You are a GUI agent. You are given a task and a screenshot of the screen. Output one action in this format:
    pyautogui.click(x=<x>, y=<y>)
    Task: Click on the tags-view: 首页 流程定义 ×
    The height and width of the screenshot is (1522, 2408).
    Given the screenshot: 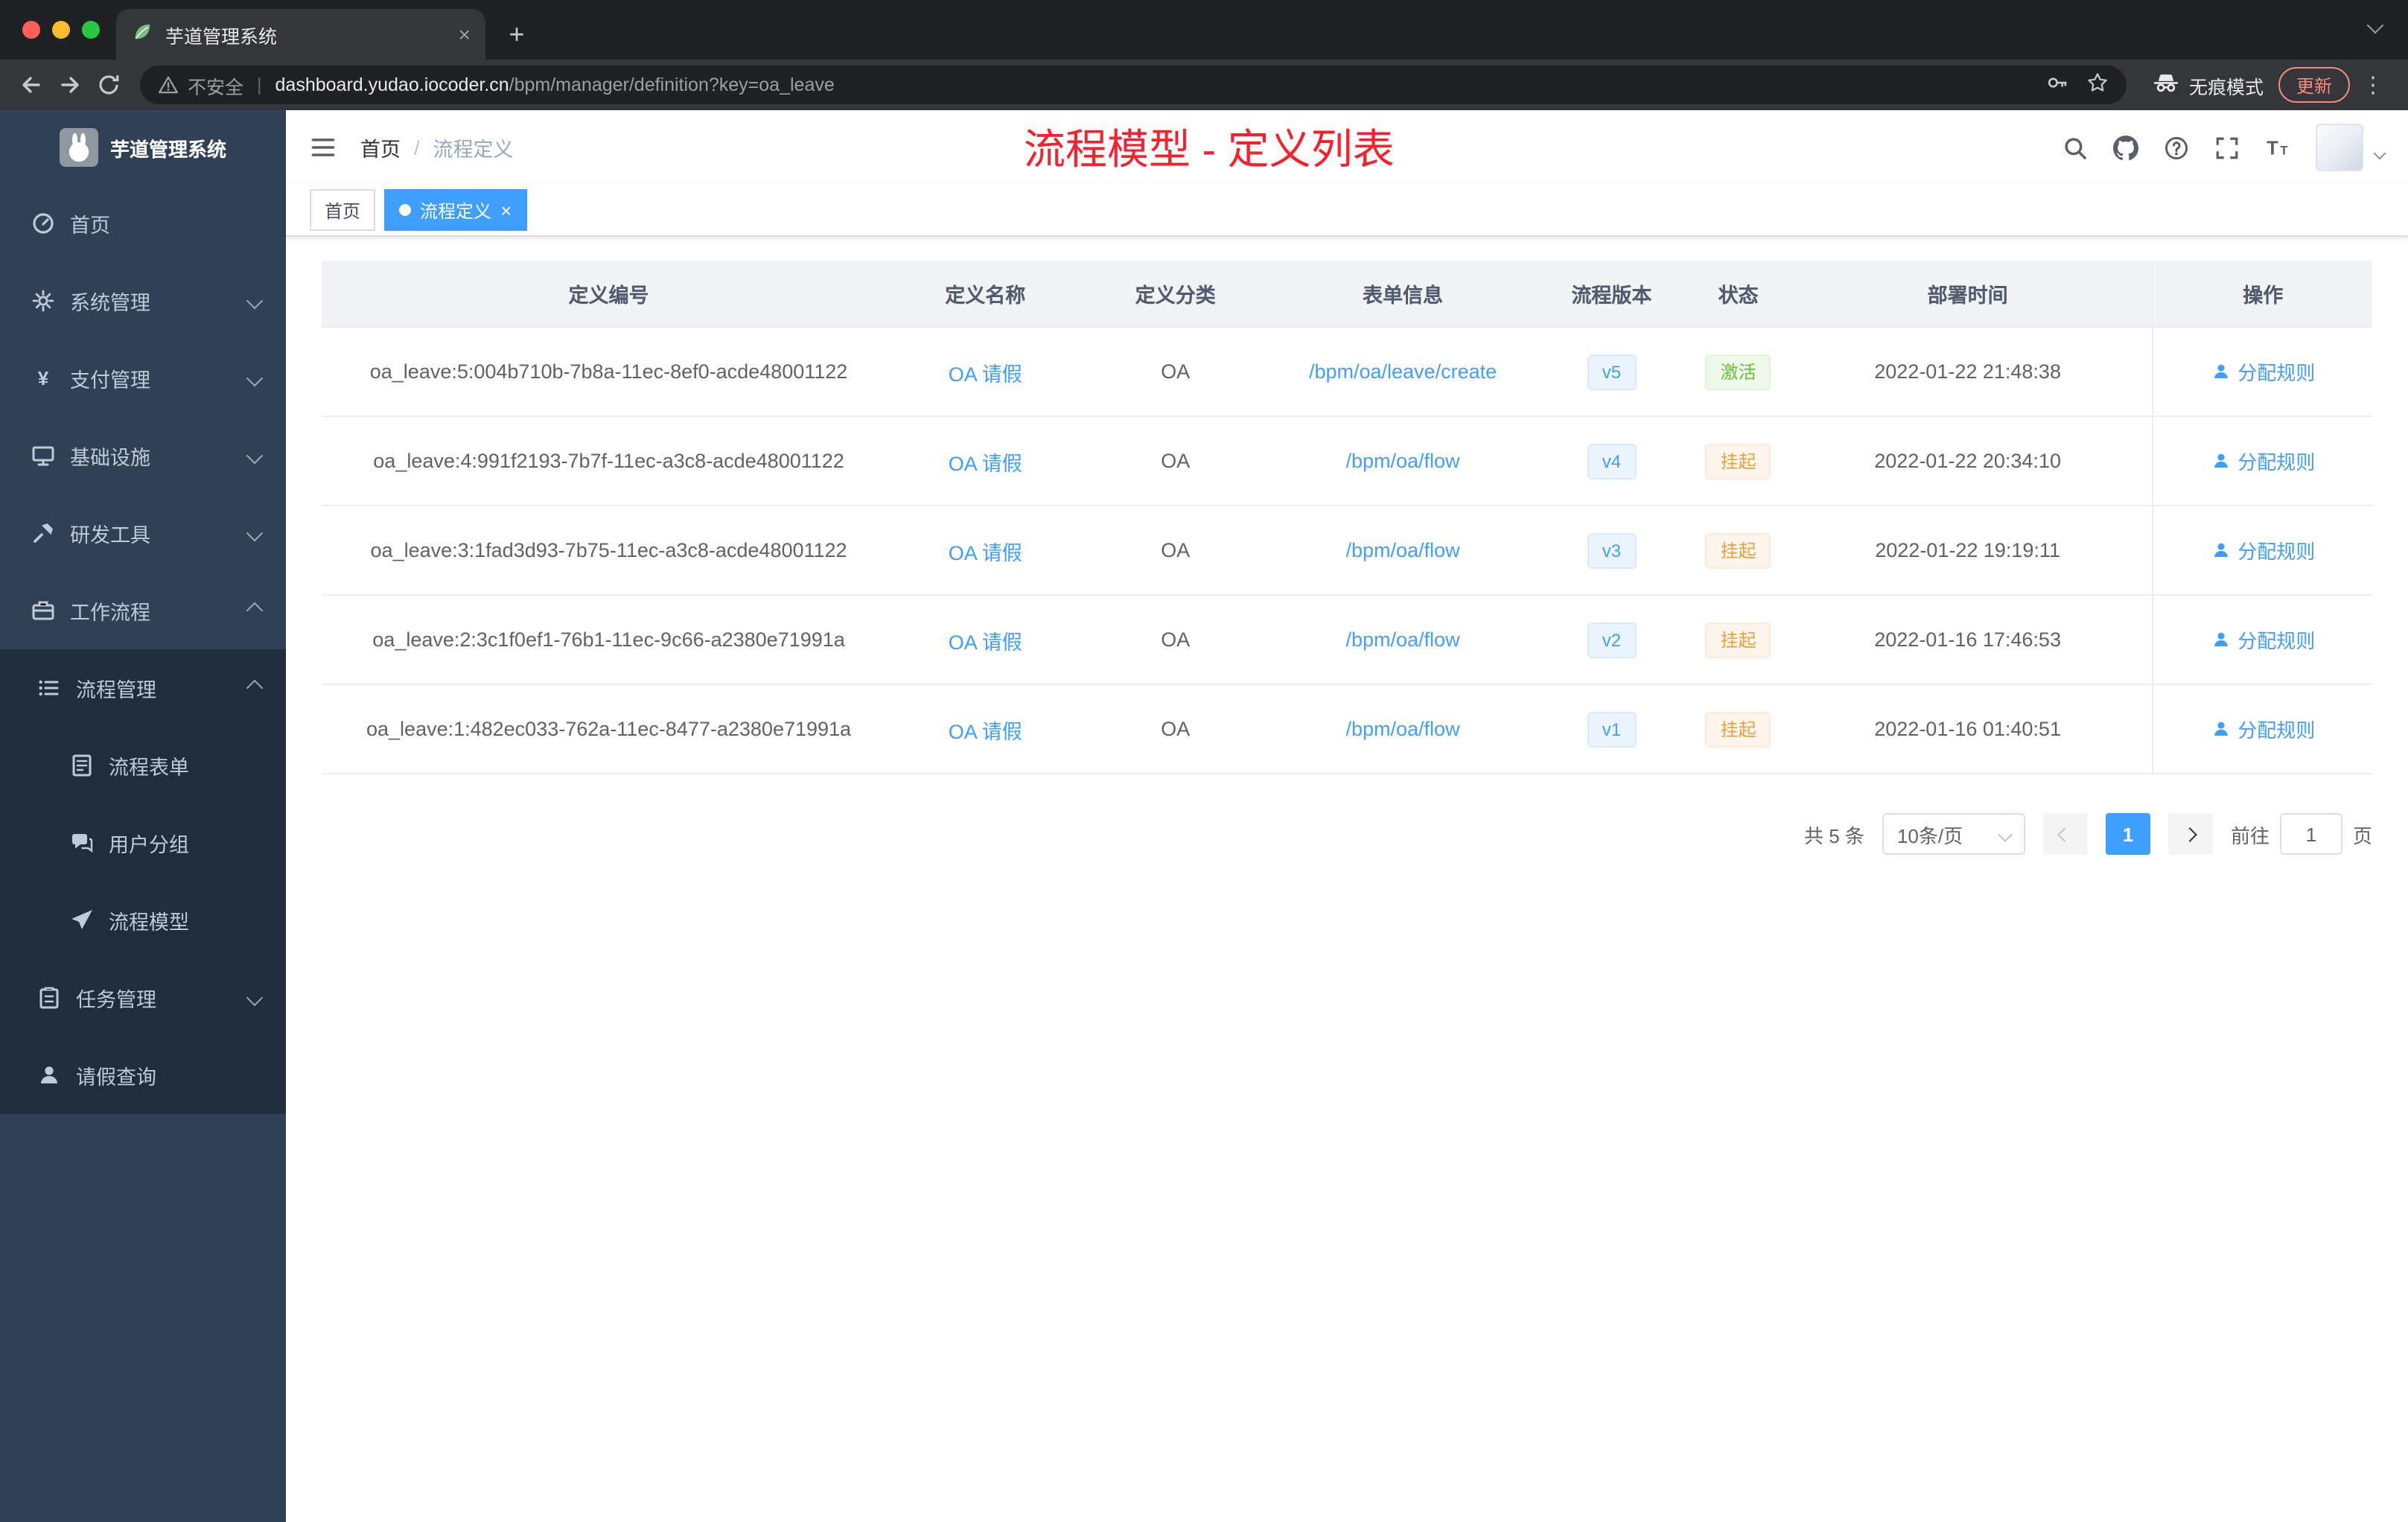 What is the action you would take?
    pyautogui.click(x=1347, y=211)
    